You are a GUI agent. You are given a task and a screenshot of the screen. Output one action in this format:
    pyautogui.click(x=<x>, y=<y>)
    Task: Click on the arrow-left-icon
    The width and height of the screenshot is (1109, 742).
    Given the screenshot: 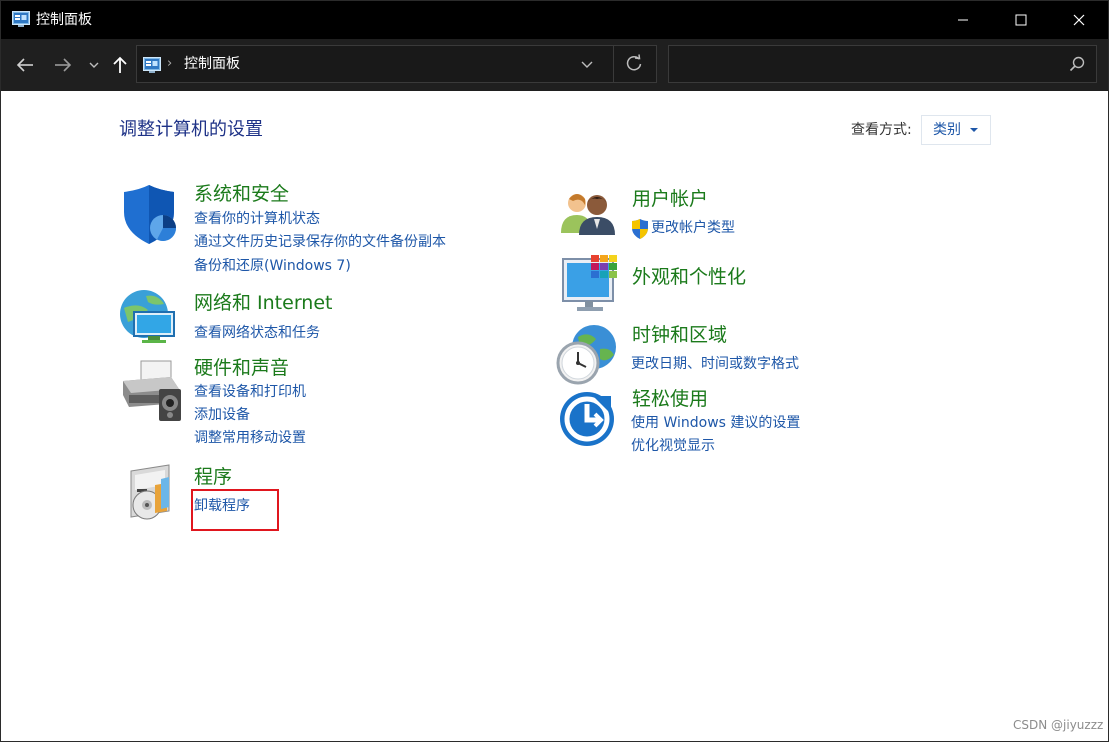 What is the action you would take?
    pyautogui.click(x=24, y=65)
    